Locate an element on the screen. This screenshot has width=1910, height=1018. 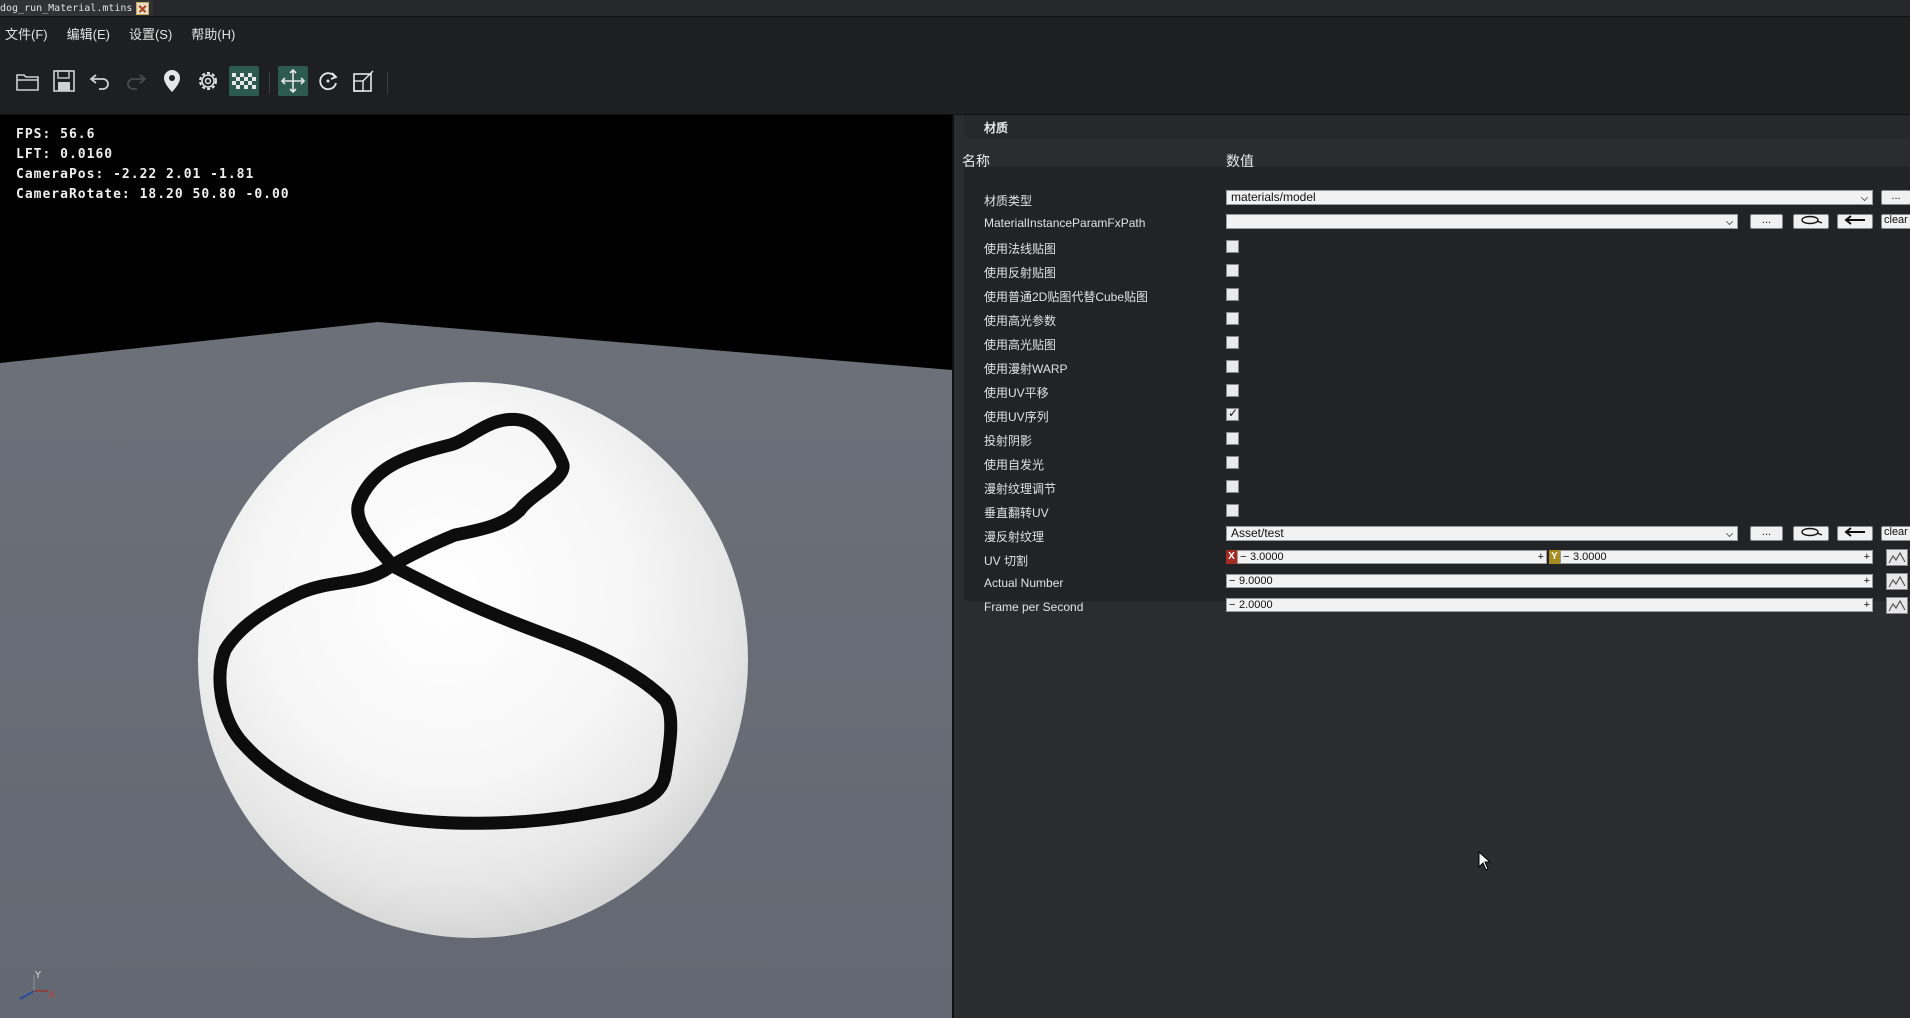
material-type-select: materials/model is located at coordinates (1549, 197).